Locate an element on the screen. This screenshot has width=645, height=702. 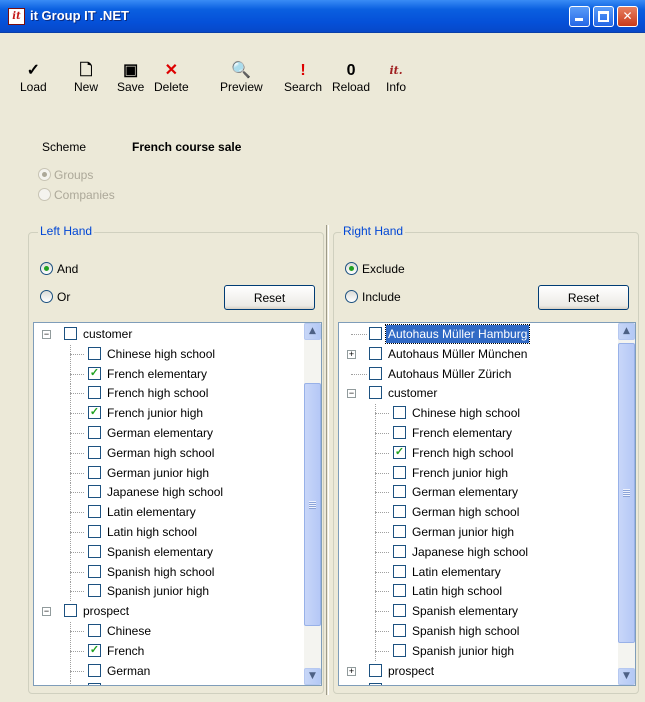
scroll-up-arrow-icon: ▲ is located at coordinates (312, 331).